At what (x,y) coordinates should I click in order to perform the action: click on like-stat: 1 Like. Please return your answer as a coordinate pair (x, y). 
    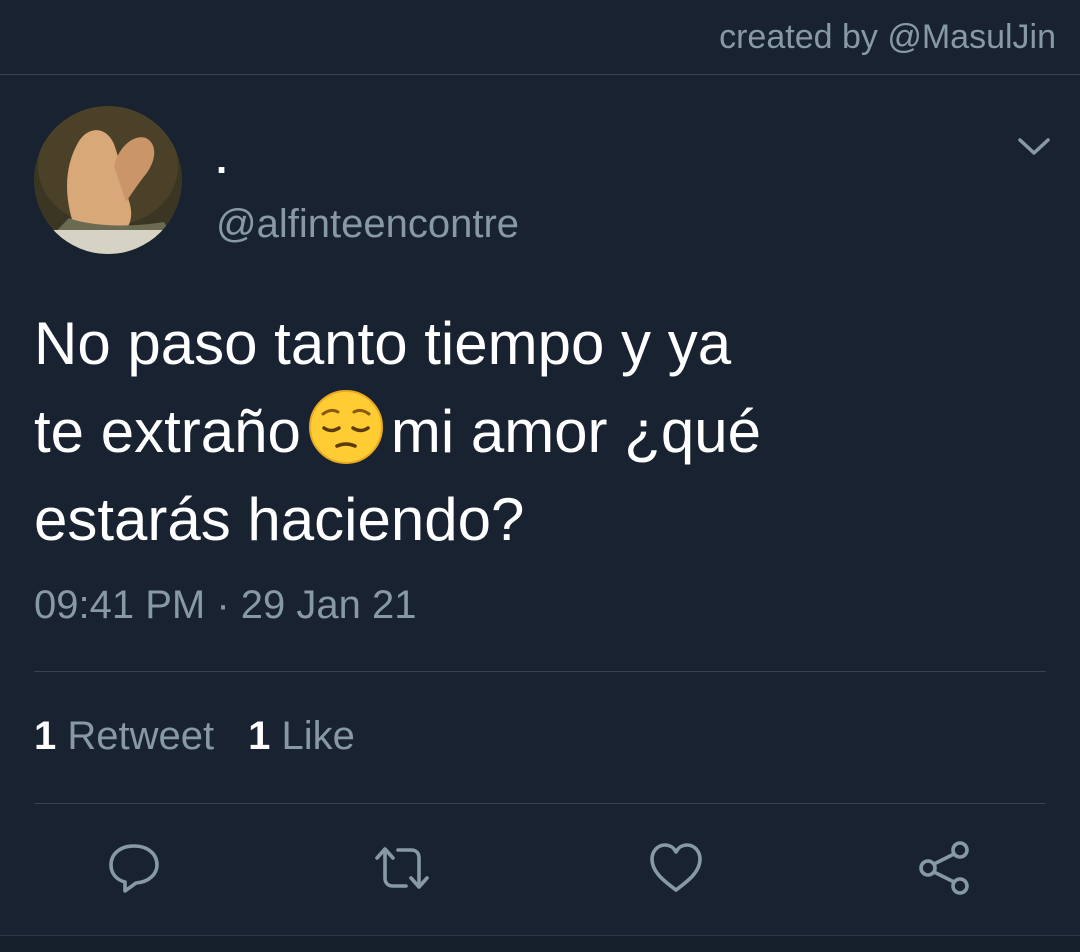
    Looking at the image, I should click on (301, 736).